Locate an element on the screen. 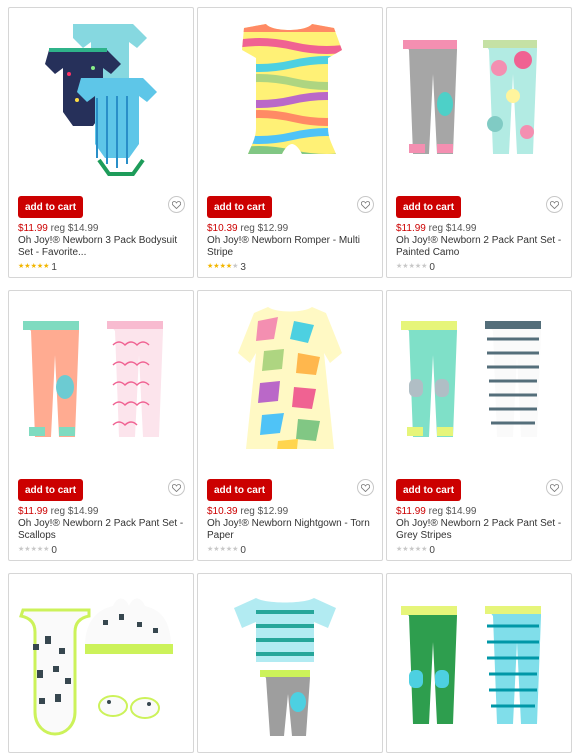  rating: ★★★★★ 1 is located at coordinates (37, 267).